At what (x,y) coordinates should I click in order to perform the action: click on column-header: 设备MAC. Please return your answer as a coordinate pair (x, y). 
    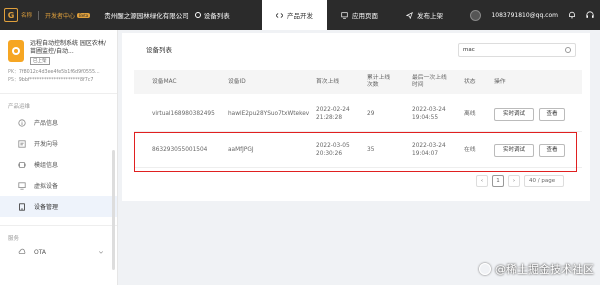
    Looking at the image, I should click on (164, 81).